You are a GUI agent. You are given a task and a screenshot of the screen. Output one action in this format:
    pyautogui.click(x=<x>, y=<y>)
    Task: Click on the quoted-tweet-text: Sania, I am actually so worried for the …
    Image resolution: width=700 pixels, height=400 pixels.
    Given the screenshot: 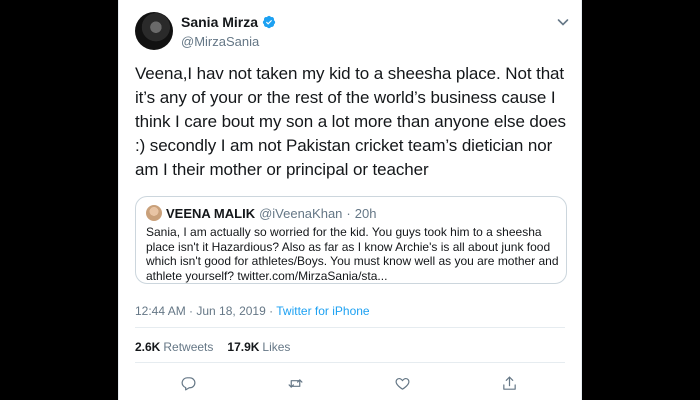 What is the action you would take?
    pyautogui.click(x=352, y=254)
    